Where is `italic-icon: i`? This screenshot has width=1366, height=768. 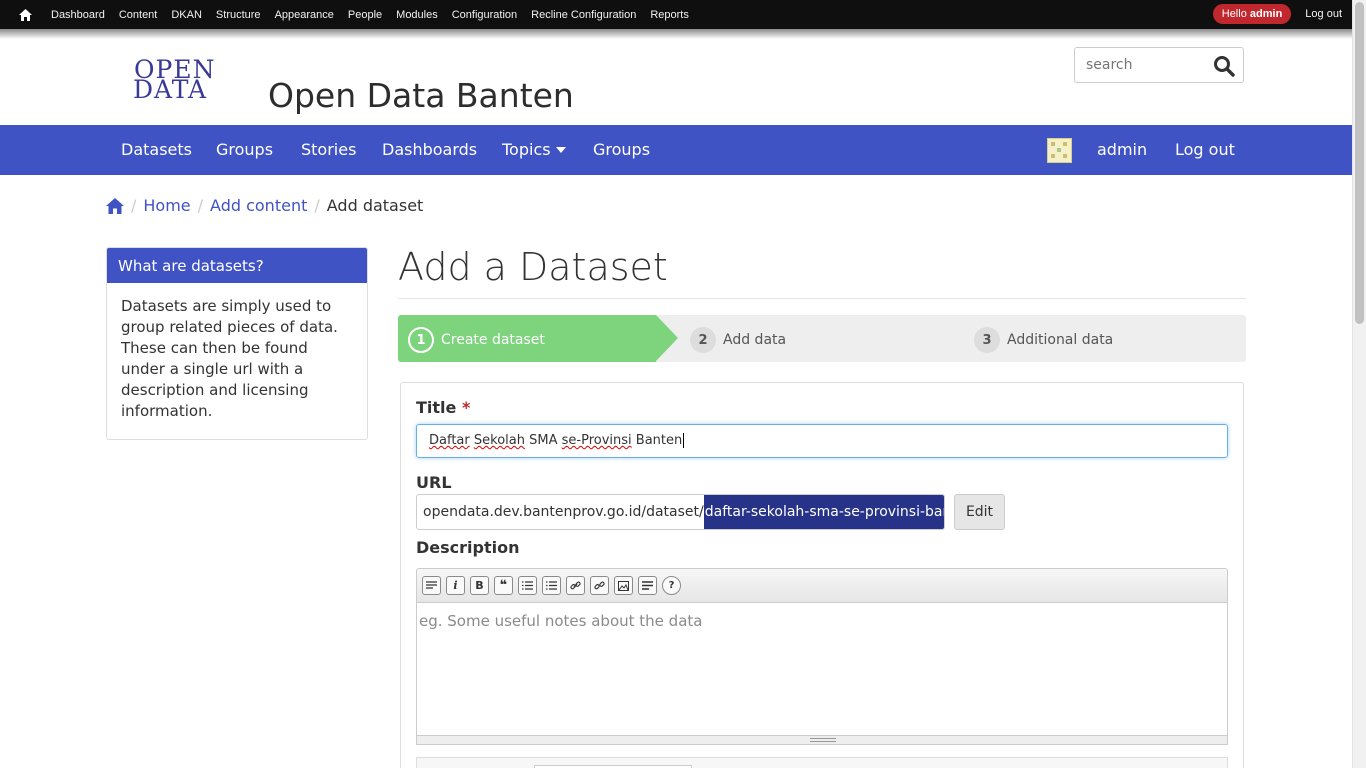 italic-icon: i is located at coordinates (455, 585).